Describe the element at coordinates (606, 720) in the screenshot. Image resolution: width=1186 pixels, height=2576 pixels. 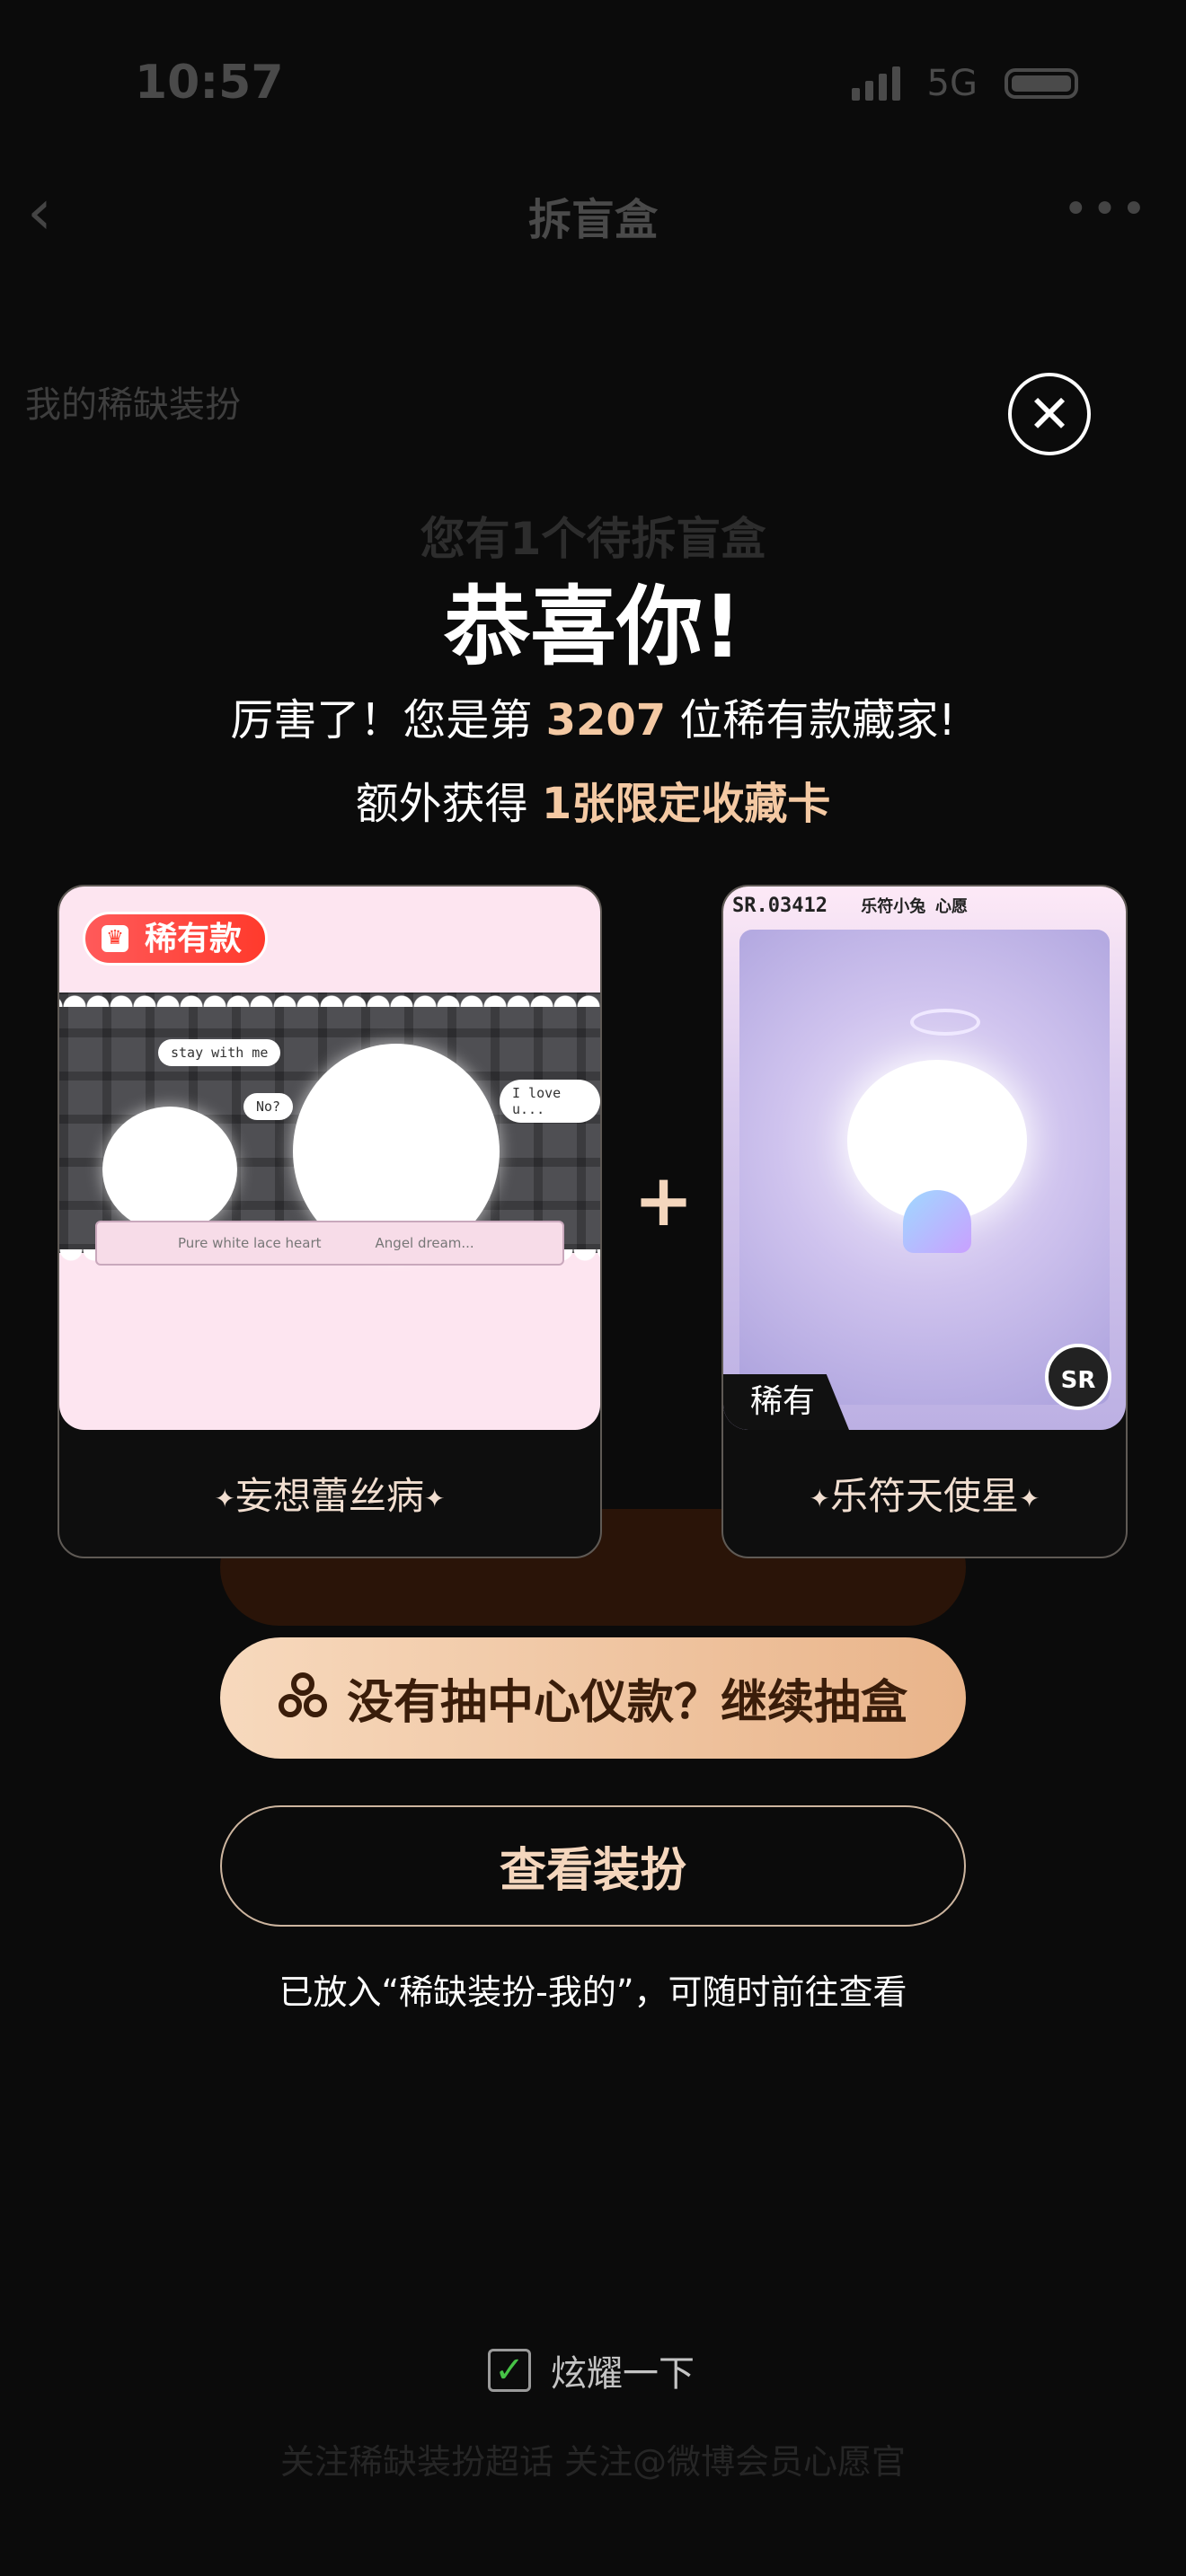
I see `collector-number: 3207` at that location.